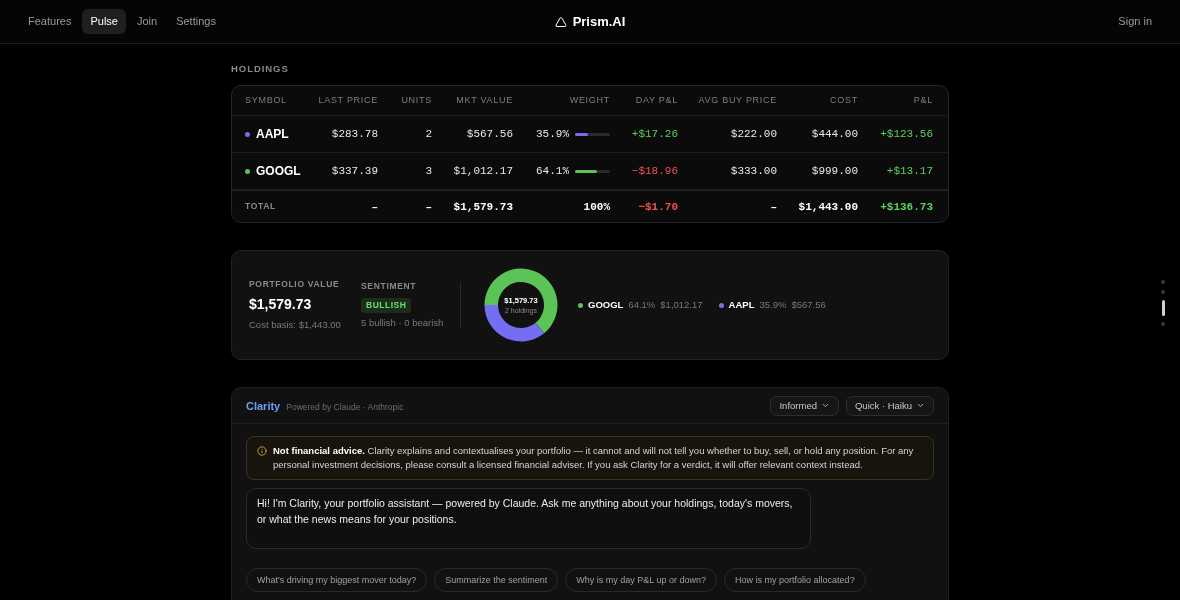 The image size is (1180, 600). What do you see at coordinates (428, 134) in the screenshot?
I see `table-cell-text: 2` at bounding box center [428, 134].